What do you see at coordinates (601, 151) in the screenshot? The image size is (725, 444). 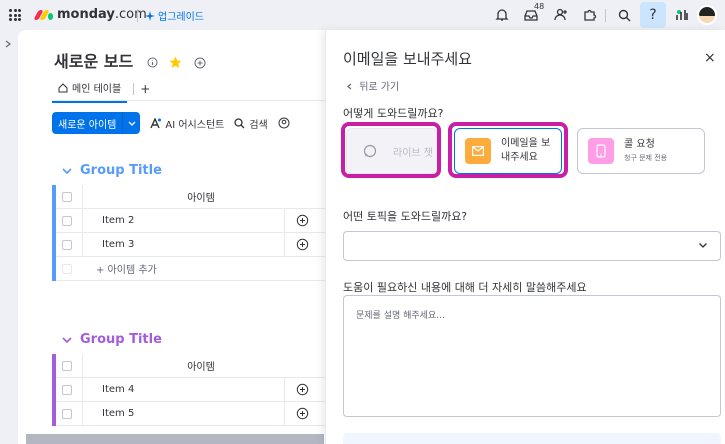 I see `phone-icon` at bounding box center [601, 151].